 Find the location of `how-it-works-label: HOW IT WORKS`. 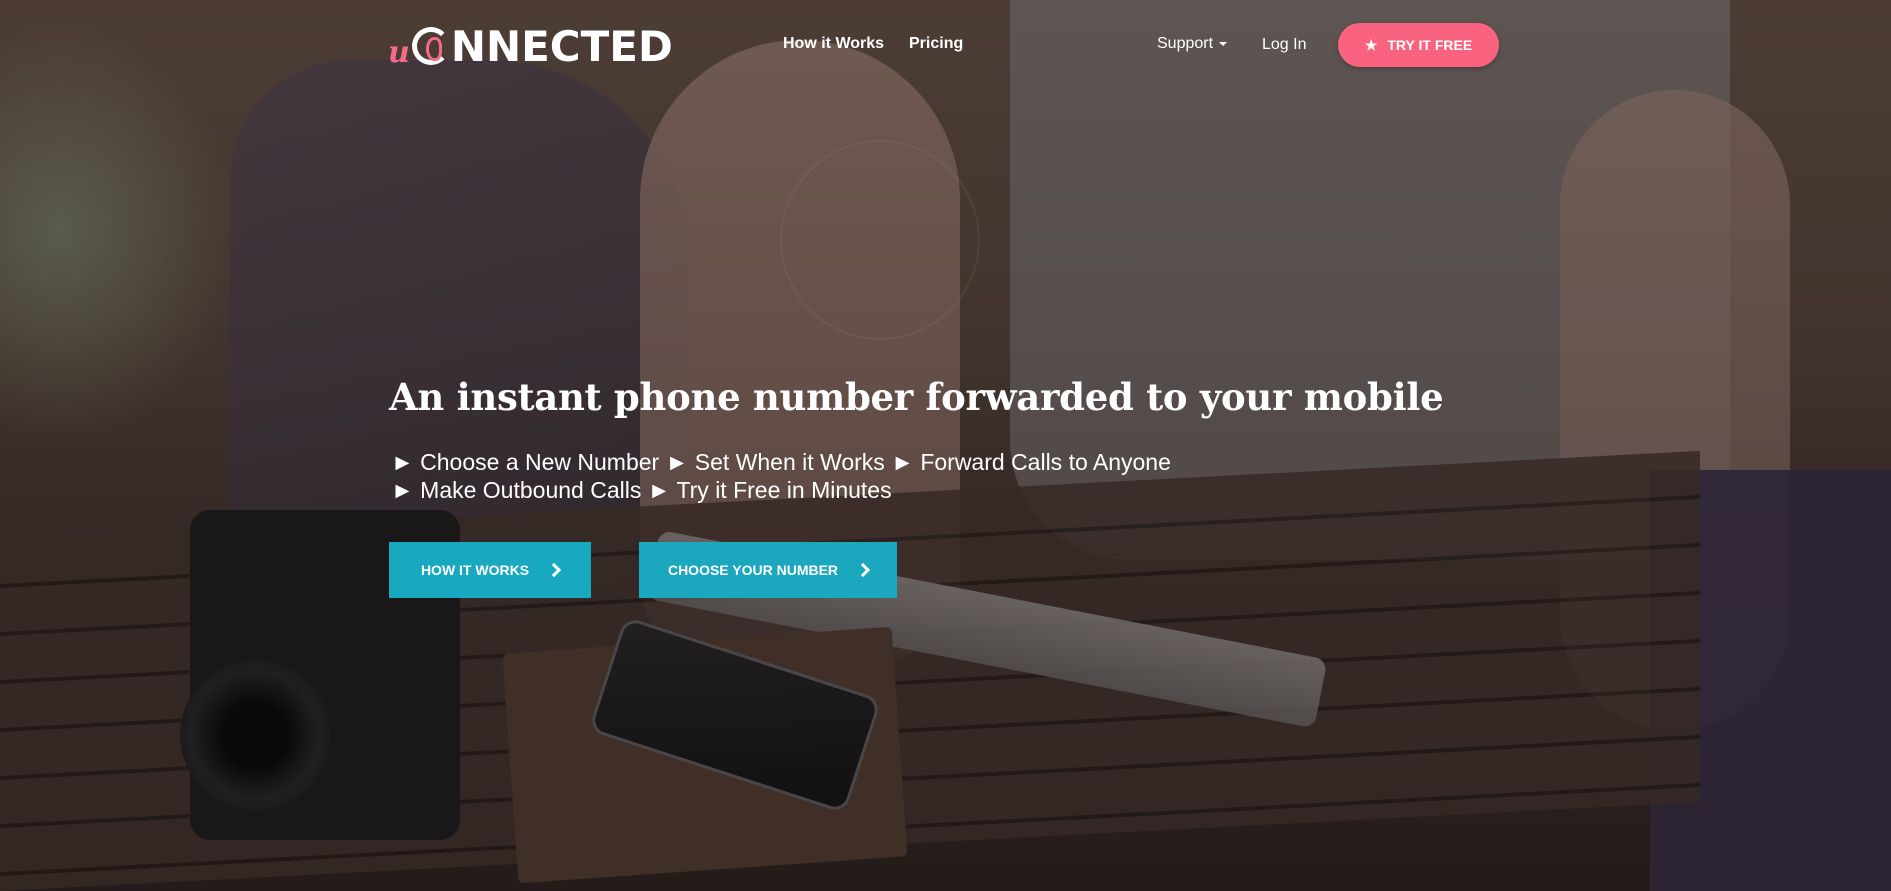

how-it-works-label: HOW IT WORKS is located at coordinates (475, 570).